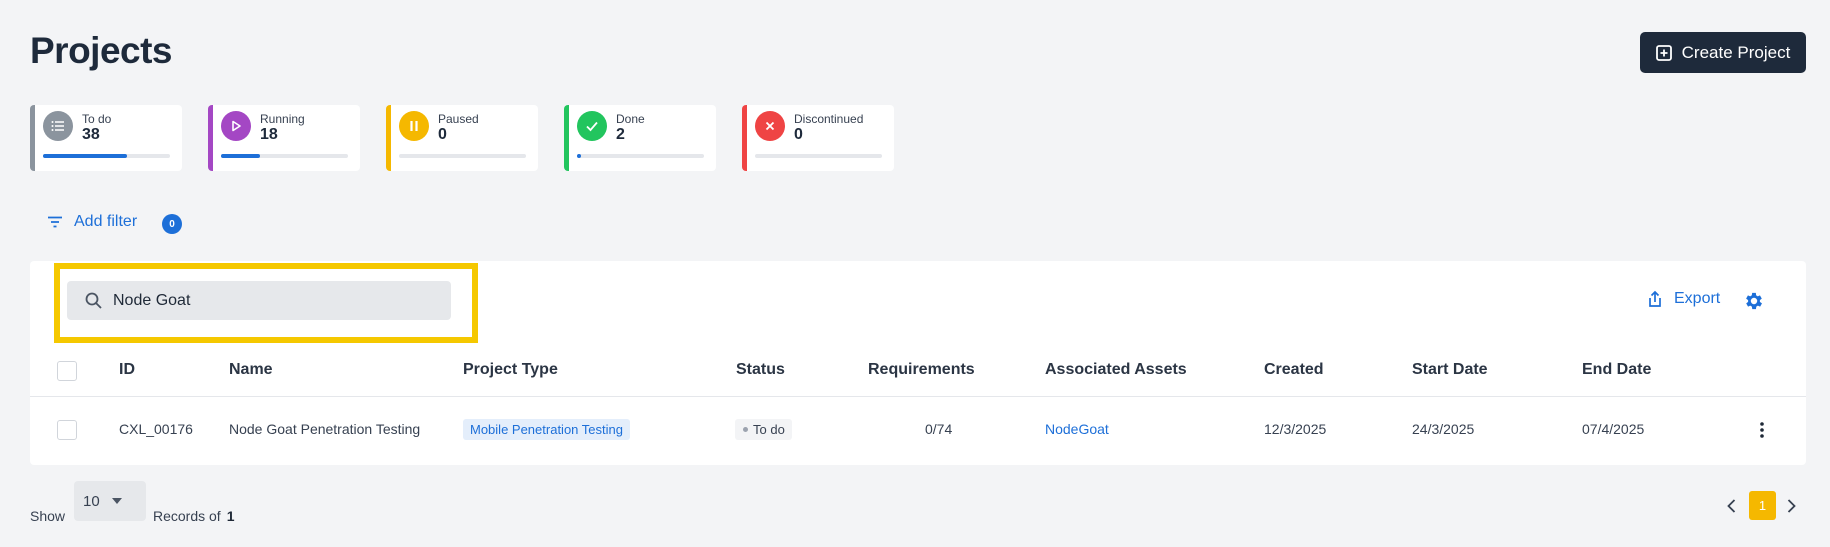 This screenshot has width=1830, height=547. I want to click on stat-card-todo: To do 38, so click(106, 138).